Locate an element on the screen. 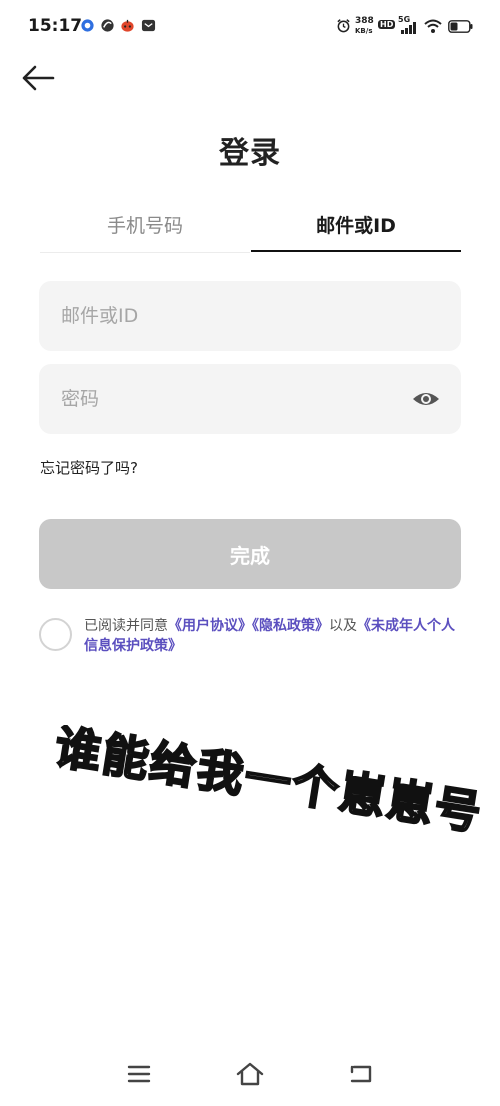 Image resolution: width=500 pixels, height=1106 pixels. email-field-container is located at coordinates (250, 316).